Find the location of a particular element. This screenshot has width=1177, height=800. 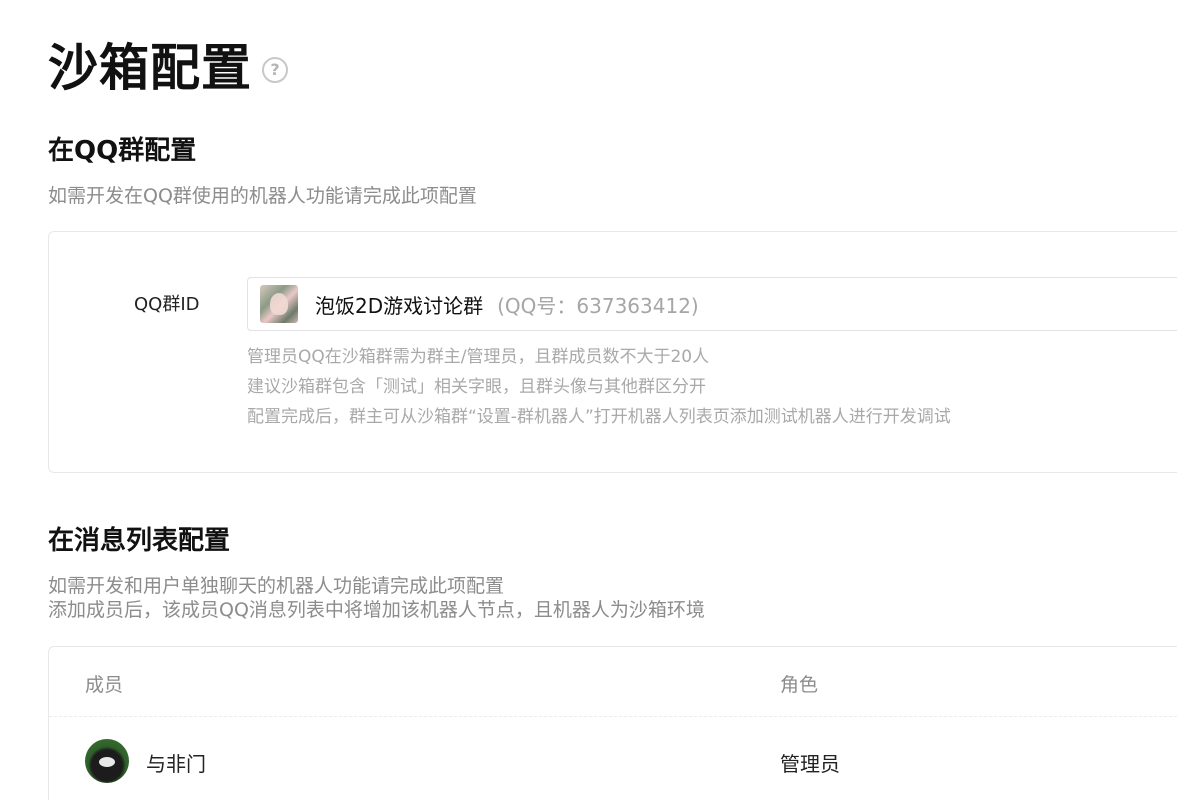

message-list-description-line: 如需开发和用户单独聊天的机器人功能请完成此项配置 is located at coordinates (276, 586).